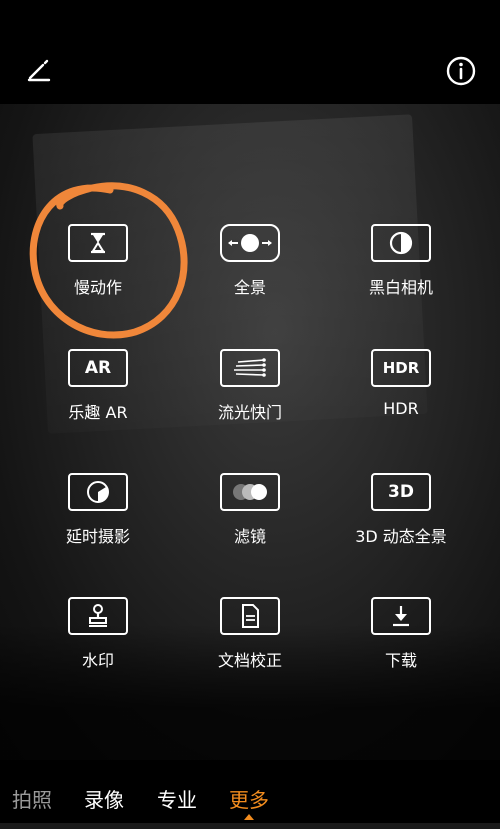  I want to click on mode-light-trail: 流光快门, so click(250, 386).